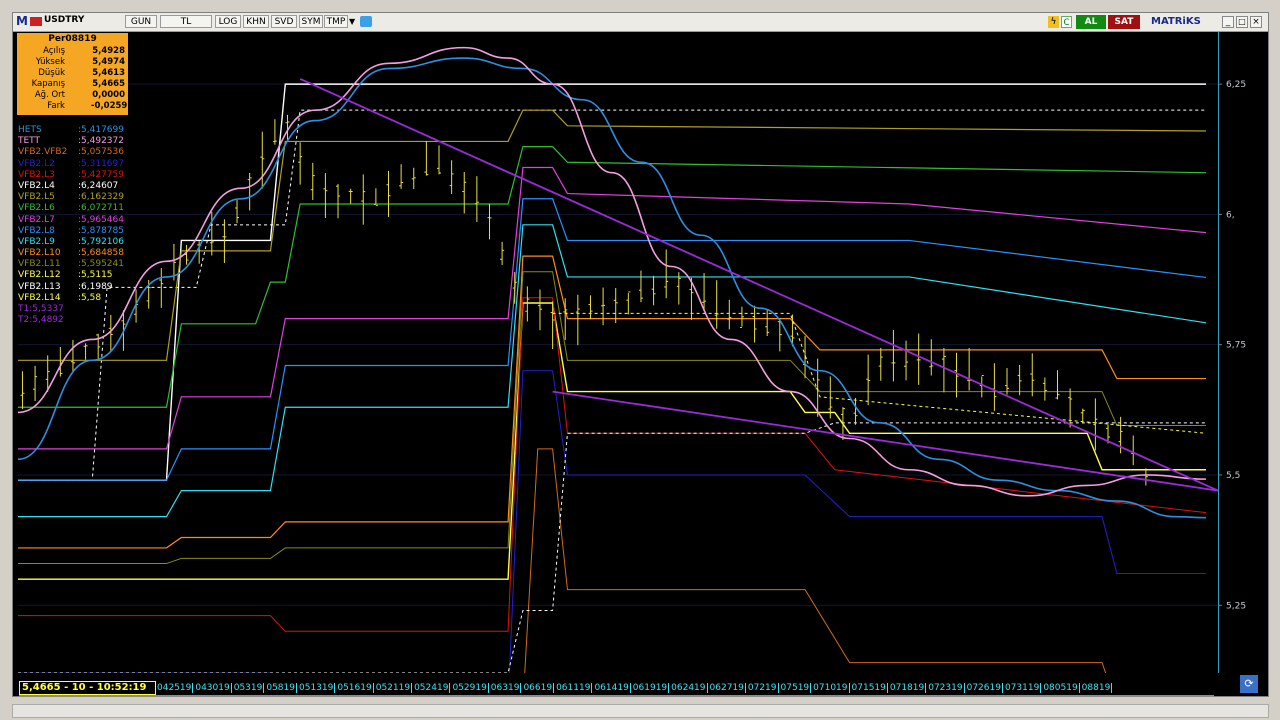 The image size is (1280, 720). Describe the element at coordinates (616, 696) in the screenshot. I see `ticker-scrollbar` at that location.